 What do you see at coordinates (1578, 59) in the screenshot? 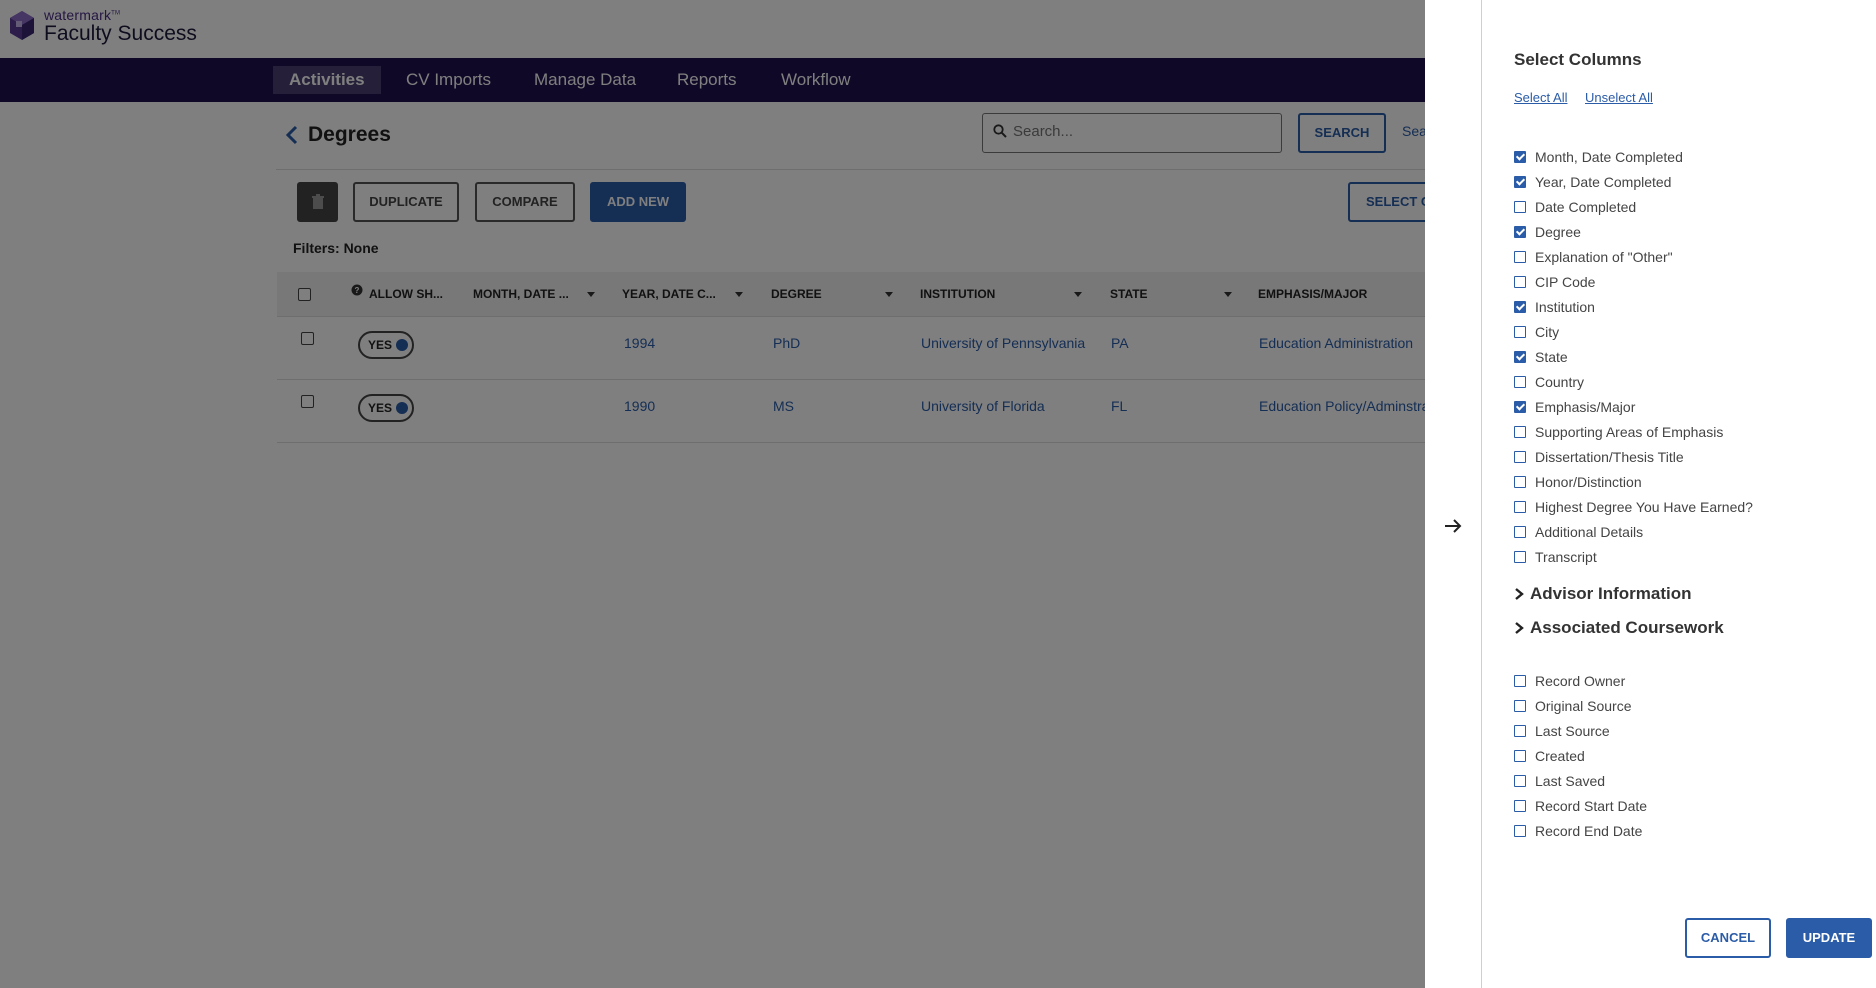
I see `panel-title: Select Columns` at bounding box center [1578, 59].